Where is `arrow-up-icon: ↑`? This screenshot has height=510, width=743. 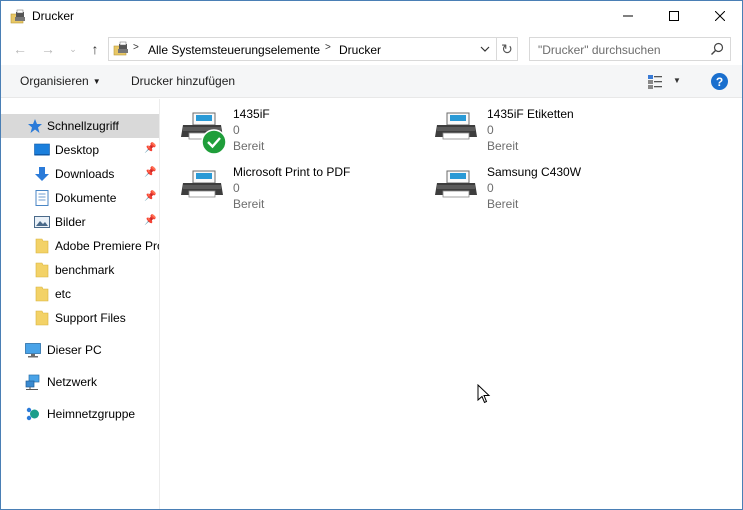 arrow-up-icon: ↑ is located at coordinates (95, 49).